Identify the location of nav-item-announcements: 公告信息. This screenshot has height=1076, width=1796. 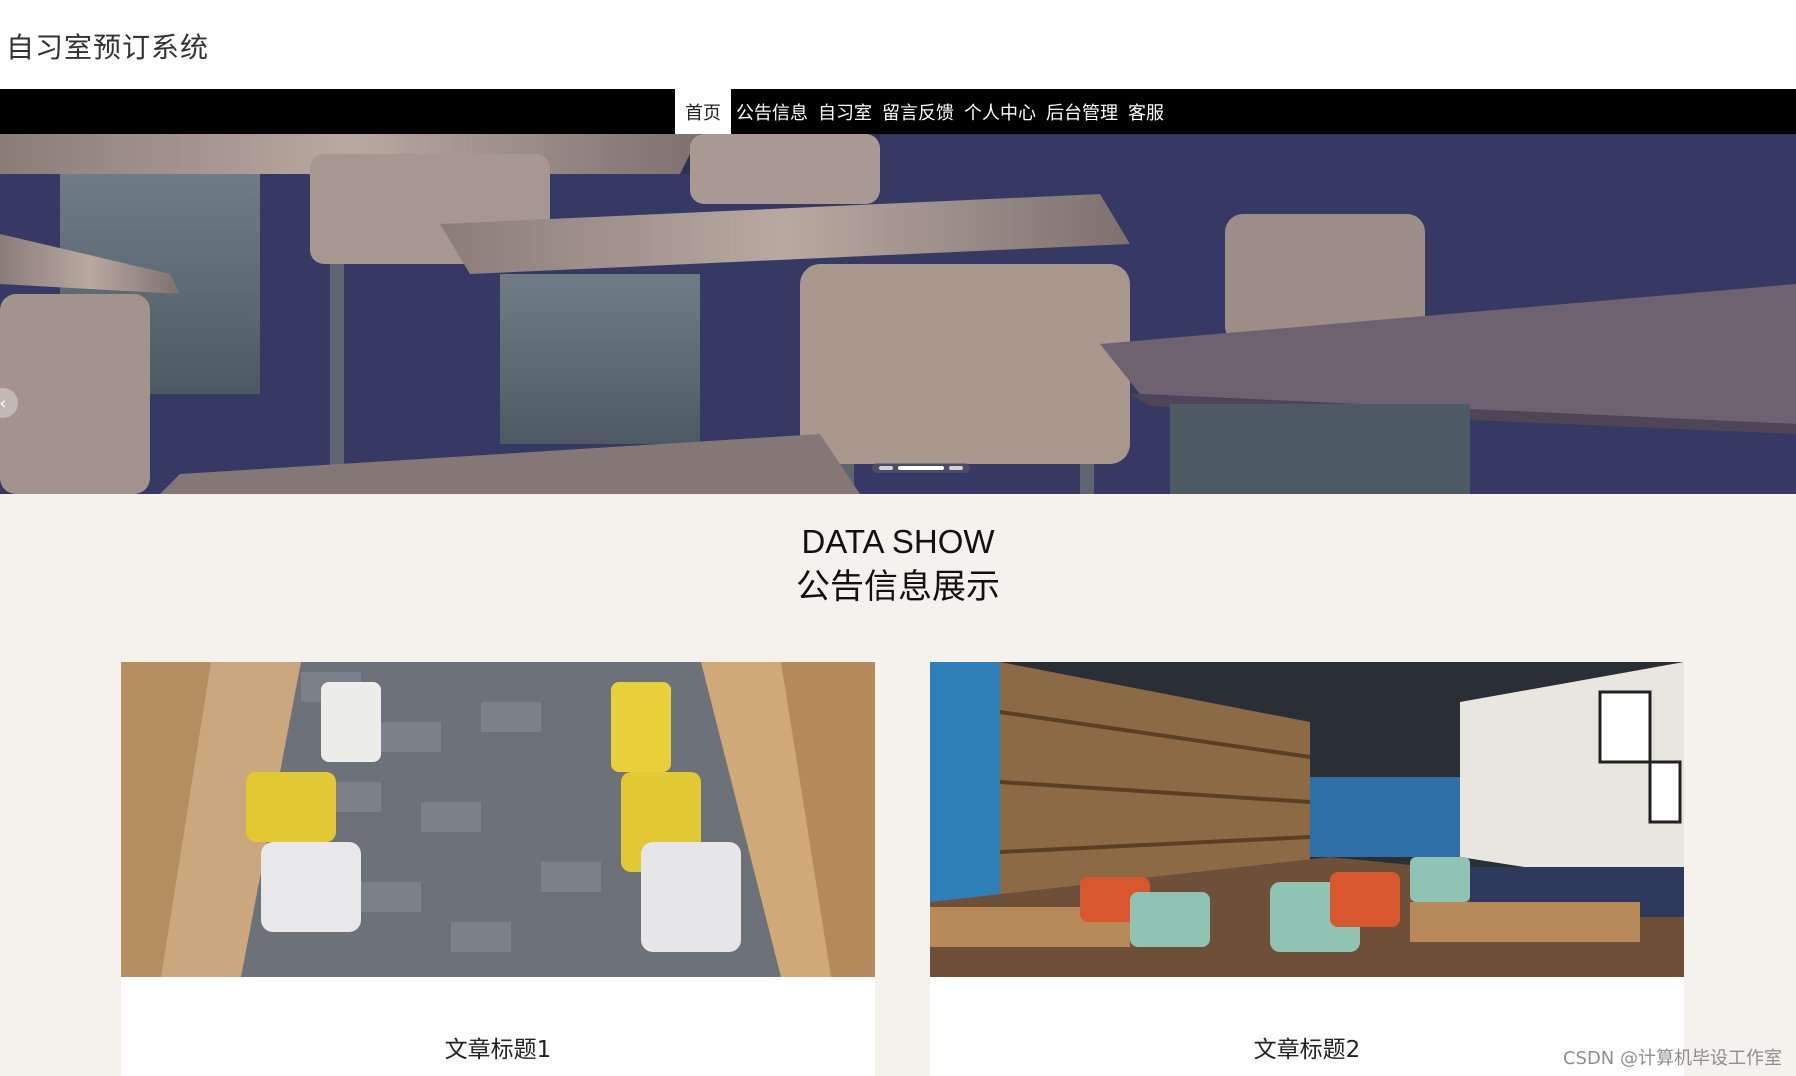
(772, 111).